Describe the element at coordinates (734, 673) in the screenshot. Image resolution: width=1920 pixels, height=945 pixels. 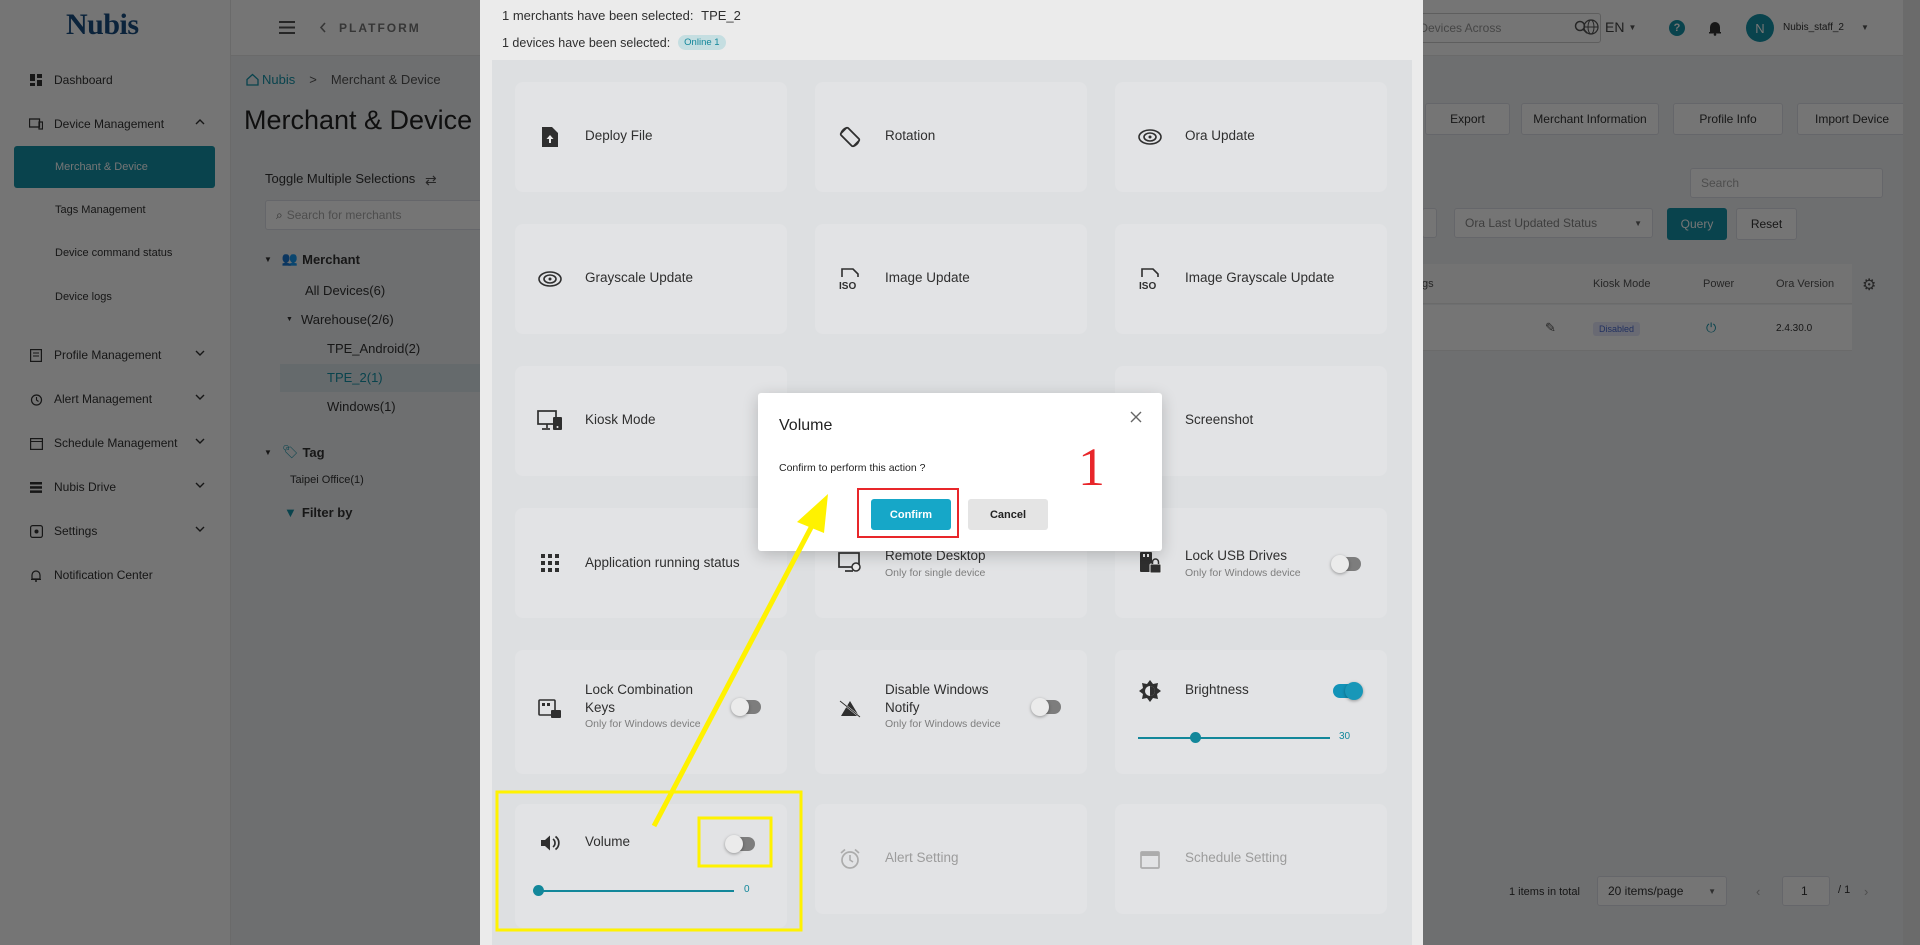
I see `arrow-line` at that location.